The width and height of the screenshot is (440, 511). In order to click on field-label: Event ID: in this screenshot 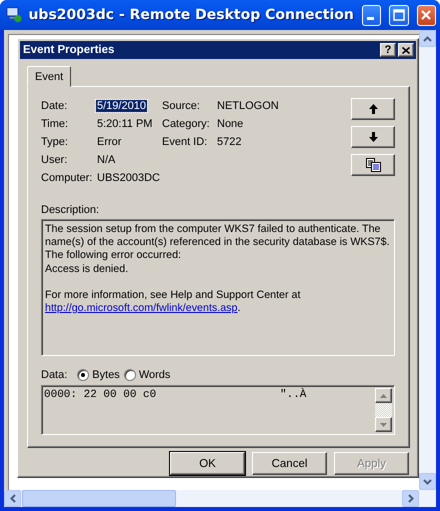, I will do `click(185, 142)`.